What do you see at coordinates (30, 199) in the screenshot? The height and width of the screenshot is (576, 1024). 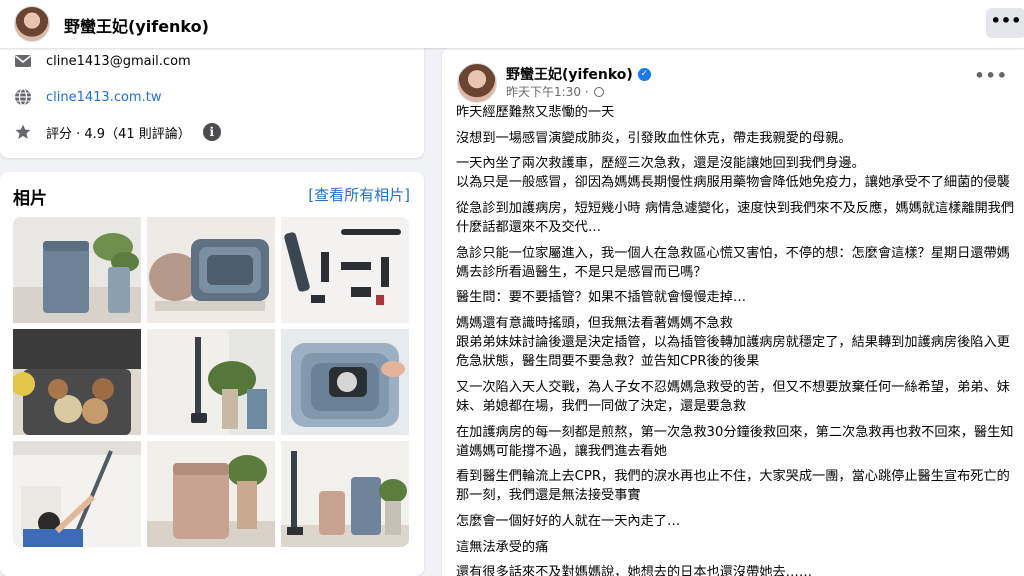 I see `photos-title: 相片` at bounding box center [30, 199].